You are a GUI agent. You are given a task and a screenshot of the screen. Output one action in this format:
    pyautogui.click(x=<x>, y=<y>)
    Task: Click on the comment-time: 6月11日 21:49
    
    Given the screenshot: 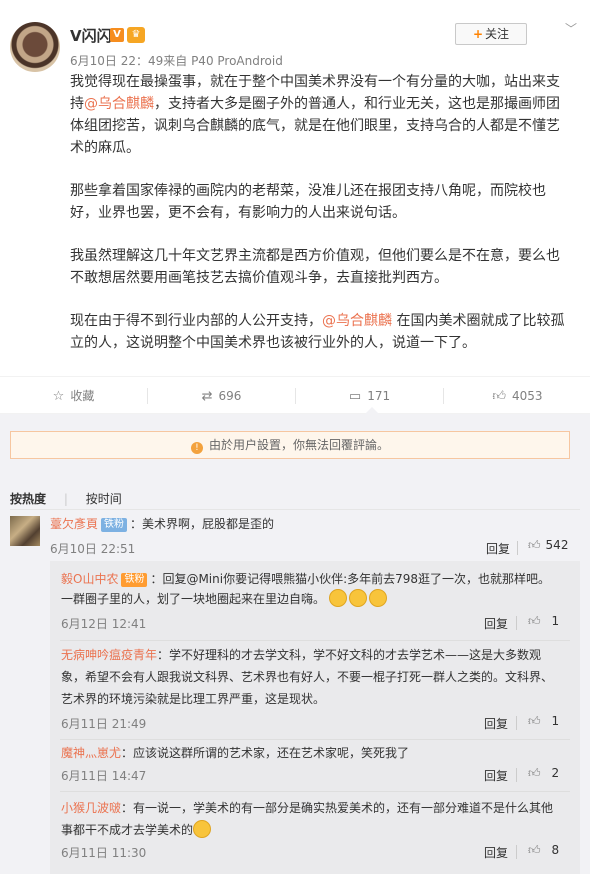 What is the action you would take?
    pyautogui.click(x=104, y=724)
    